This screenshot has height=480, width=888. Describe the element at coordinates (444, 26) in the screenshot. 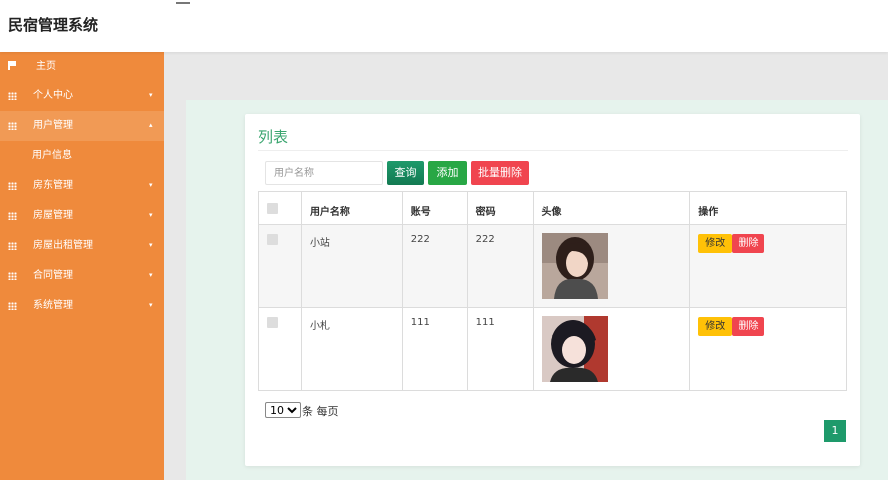

I see `top-bar: 民宿管理系统` at that location.